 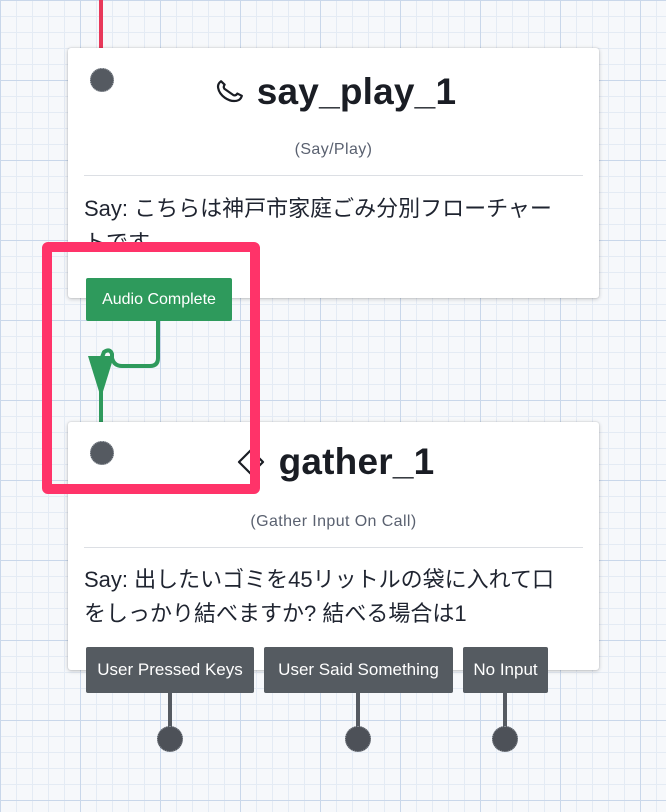 I want to click on transition-user-said-something: User Said Something, so click(x=358, y=670).